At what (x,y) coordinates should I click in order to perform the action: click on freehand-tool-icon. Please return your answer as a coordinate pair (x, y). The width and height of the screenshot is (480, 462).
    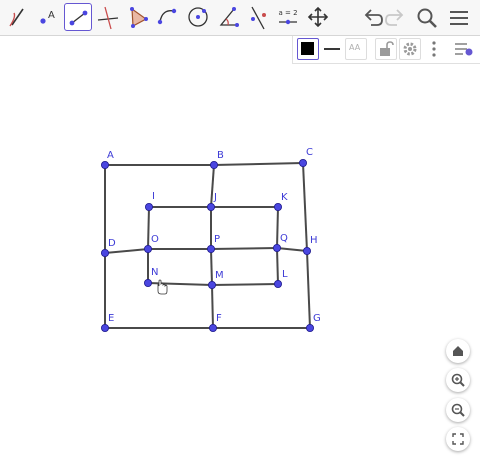
    Looking at the image, I should click on (16, 17).